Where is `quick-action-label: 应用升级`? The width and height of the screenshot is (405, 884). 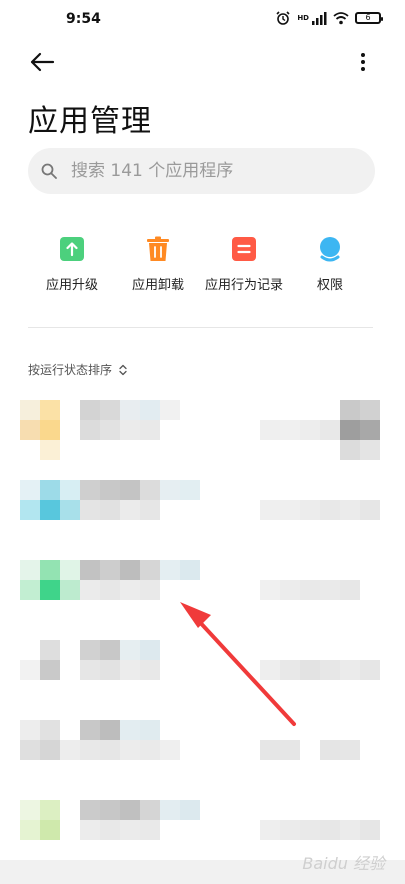
quick-action-label: 应用升级 is located at coordinates (71, 285).